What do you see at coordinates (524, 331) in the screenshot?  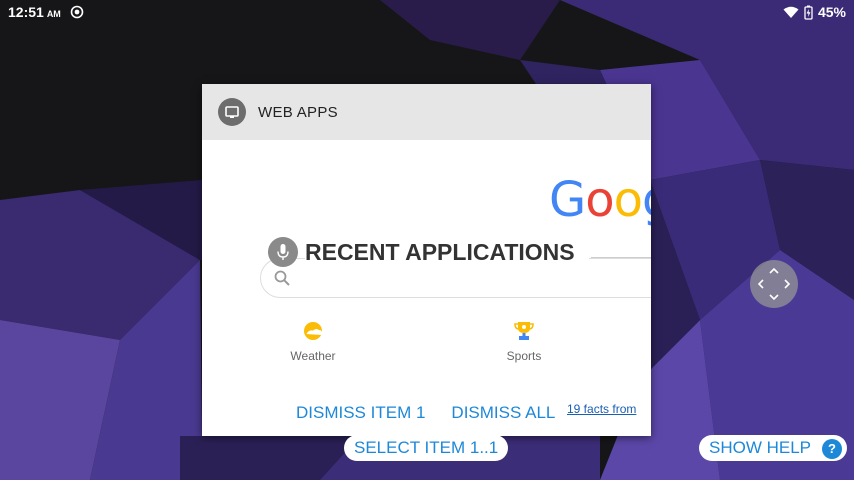 I see `trophy-icon` at bounding box center [524, 331].